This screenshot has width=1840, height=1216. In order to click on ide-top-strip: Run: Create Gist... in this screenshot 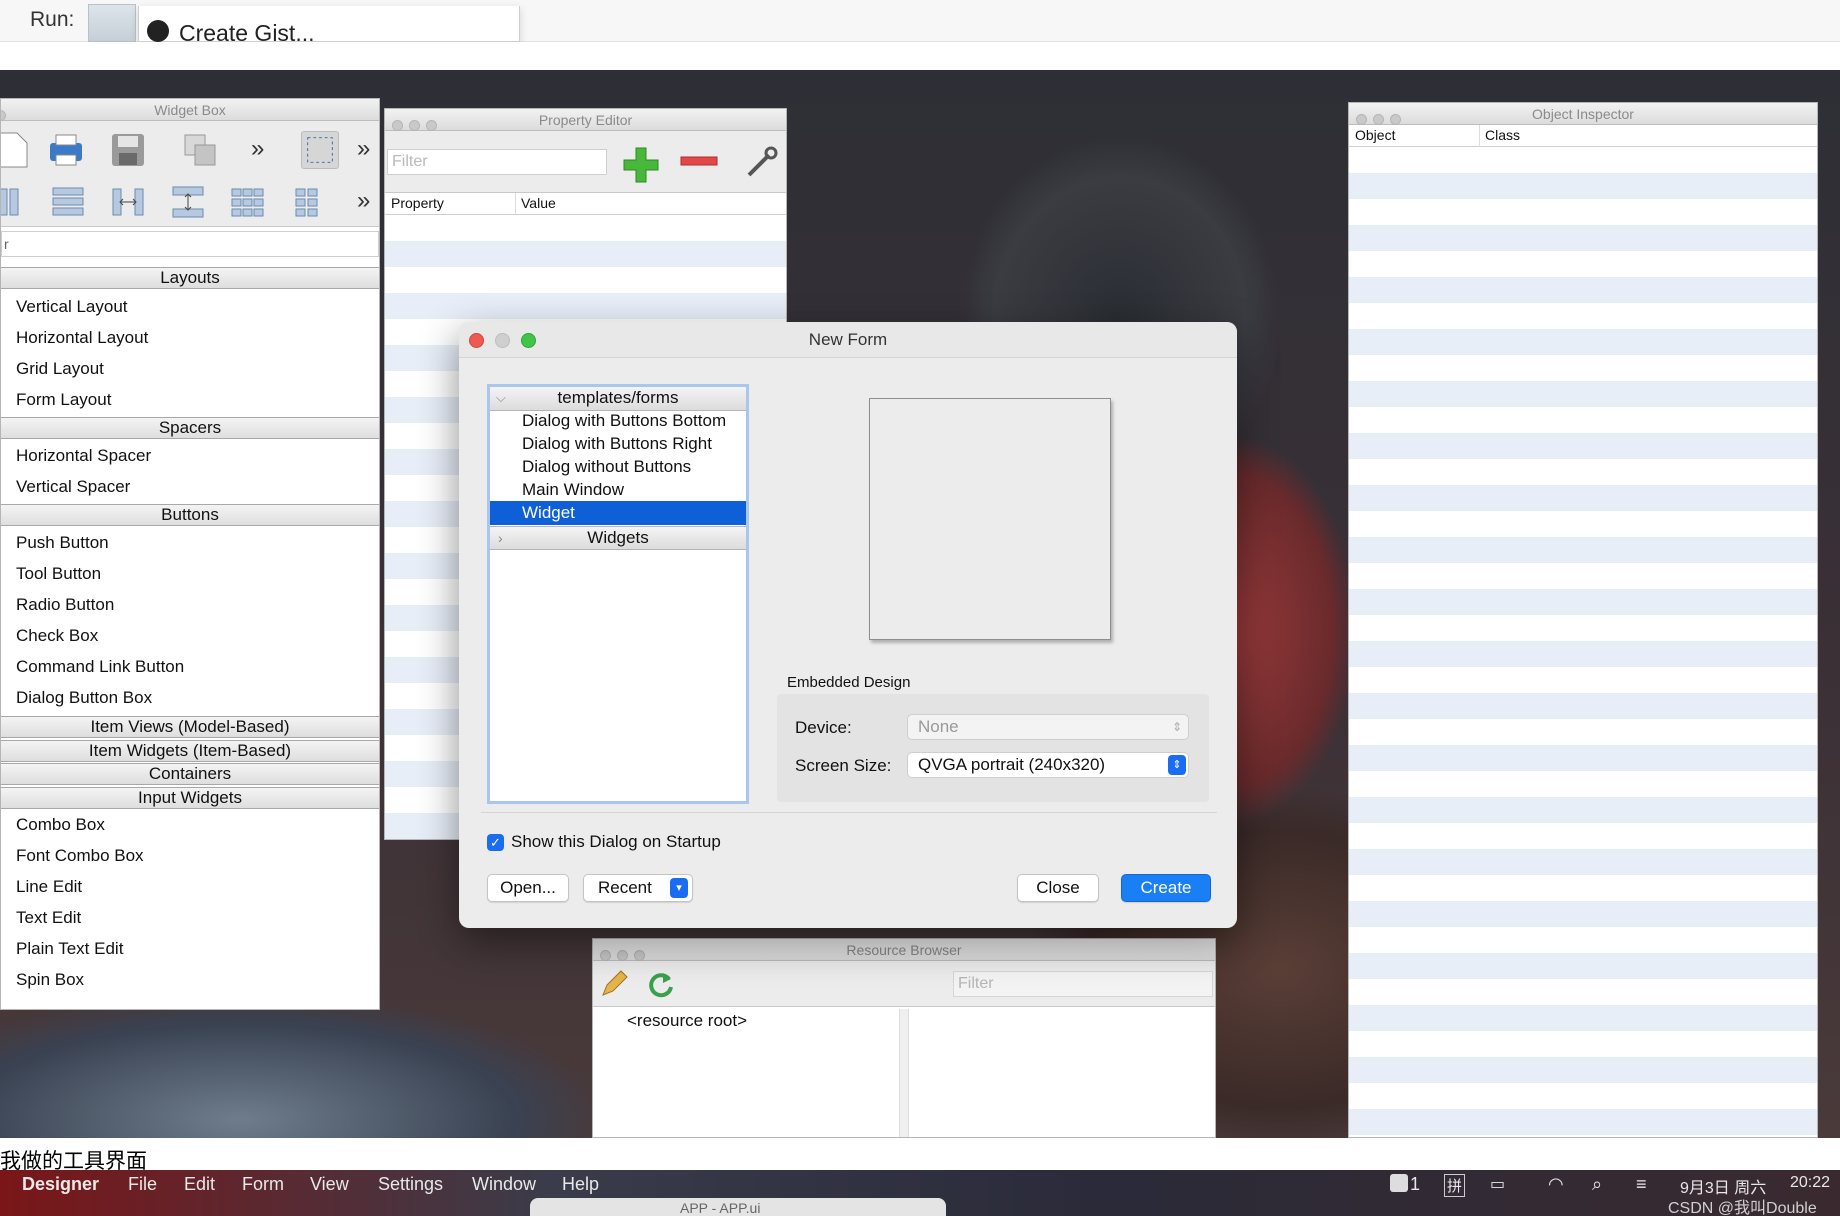, I will do `click(920, 23)`.